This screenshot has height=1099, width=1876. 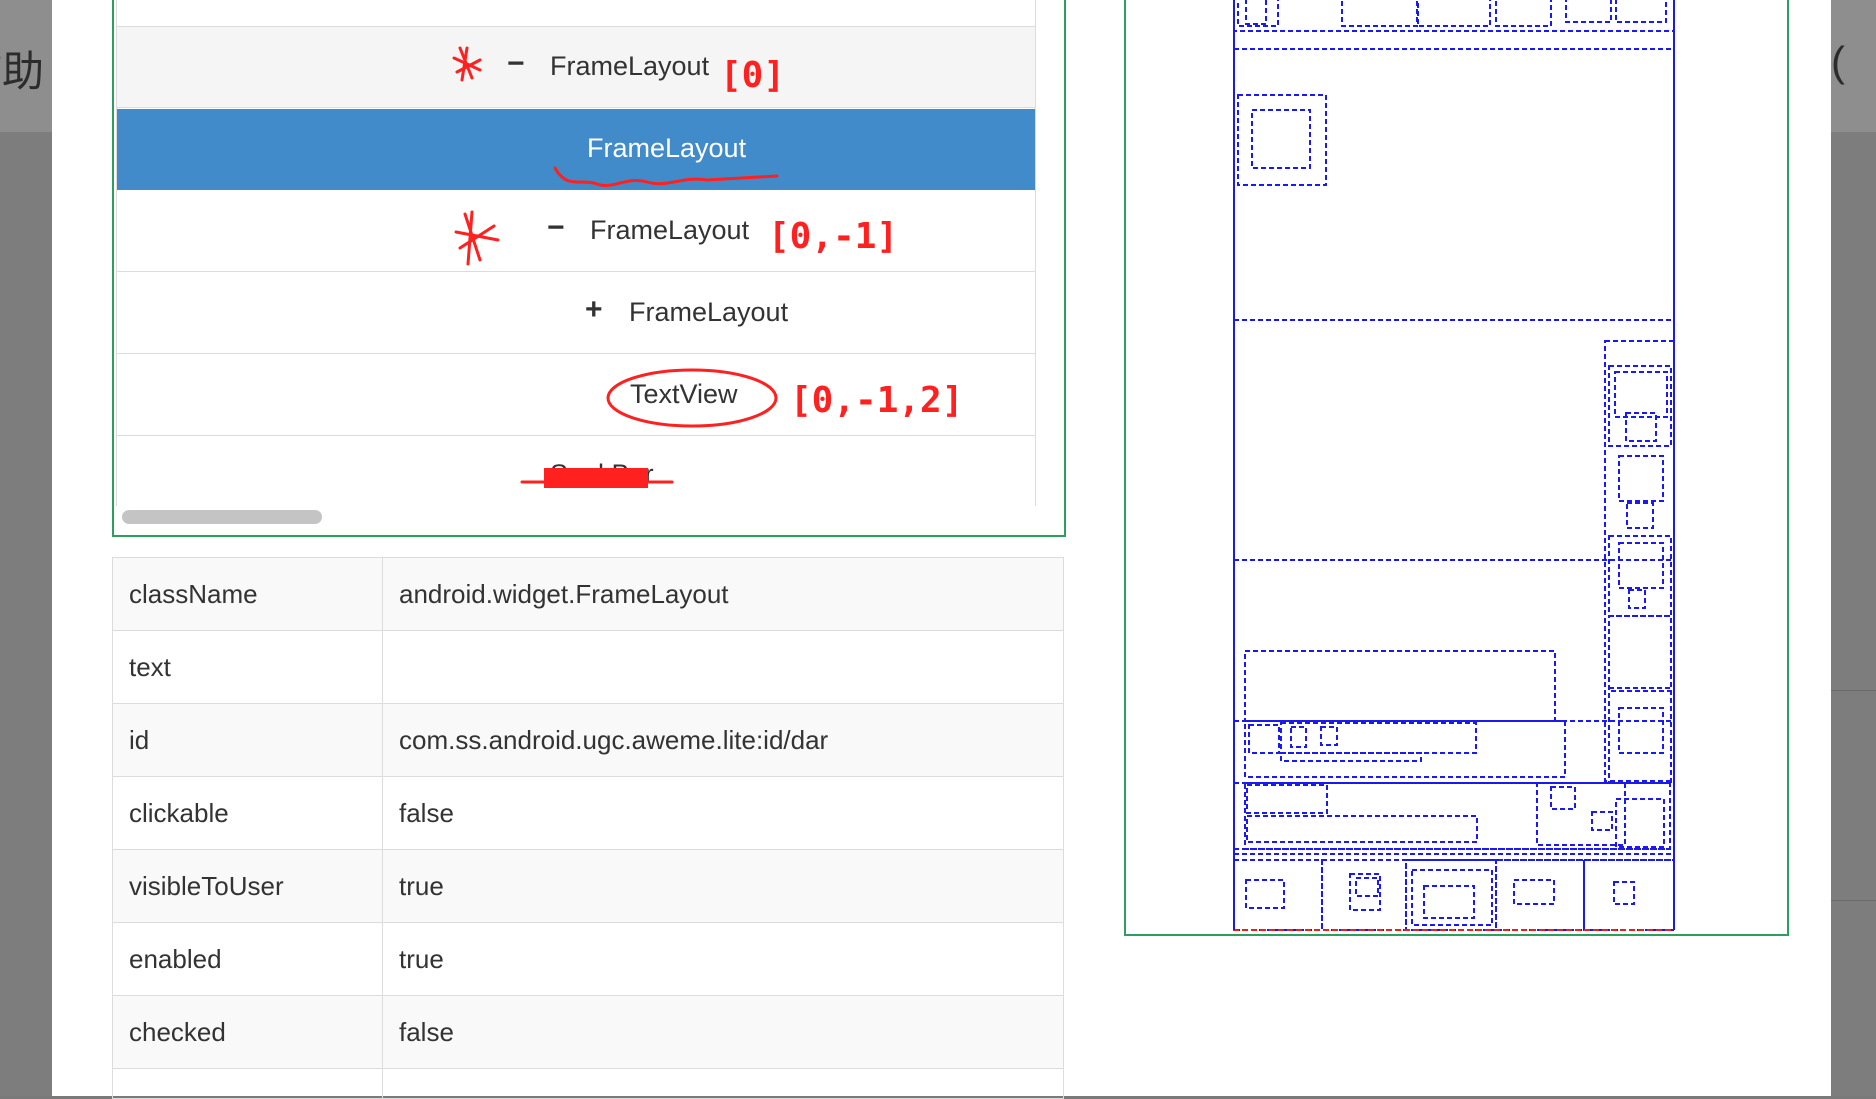 What do you see at coordinates (723, 740) in the screenshot?
I see `property-value: com.ss.android.ugc.aweme.lite:id/dar` at bounding box center [723, 740].